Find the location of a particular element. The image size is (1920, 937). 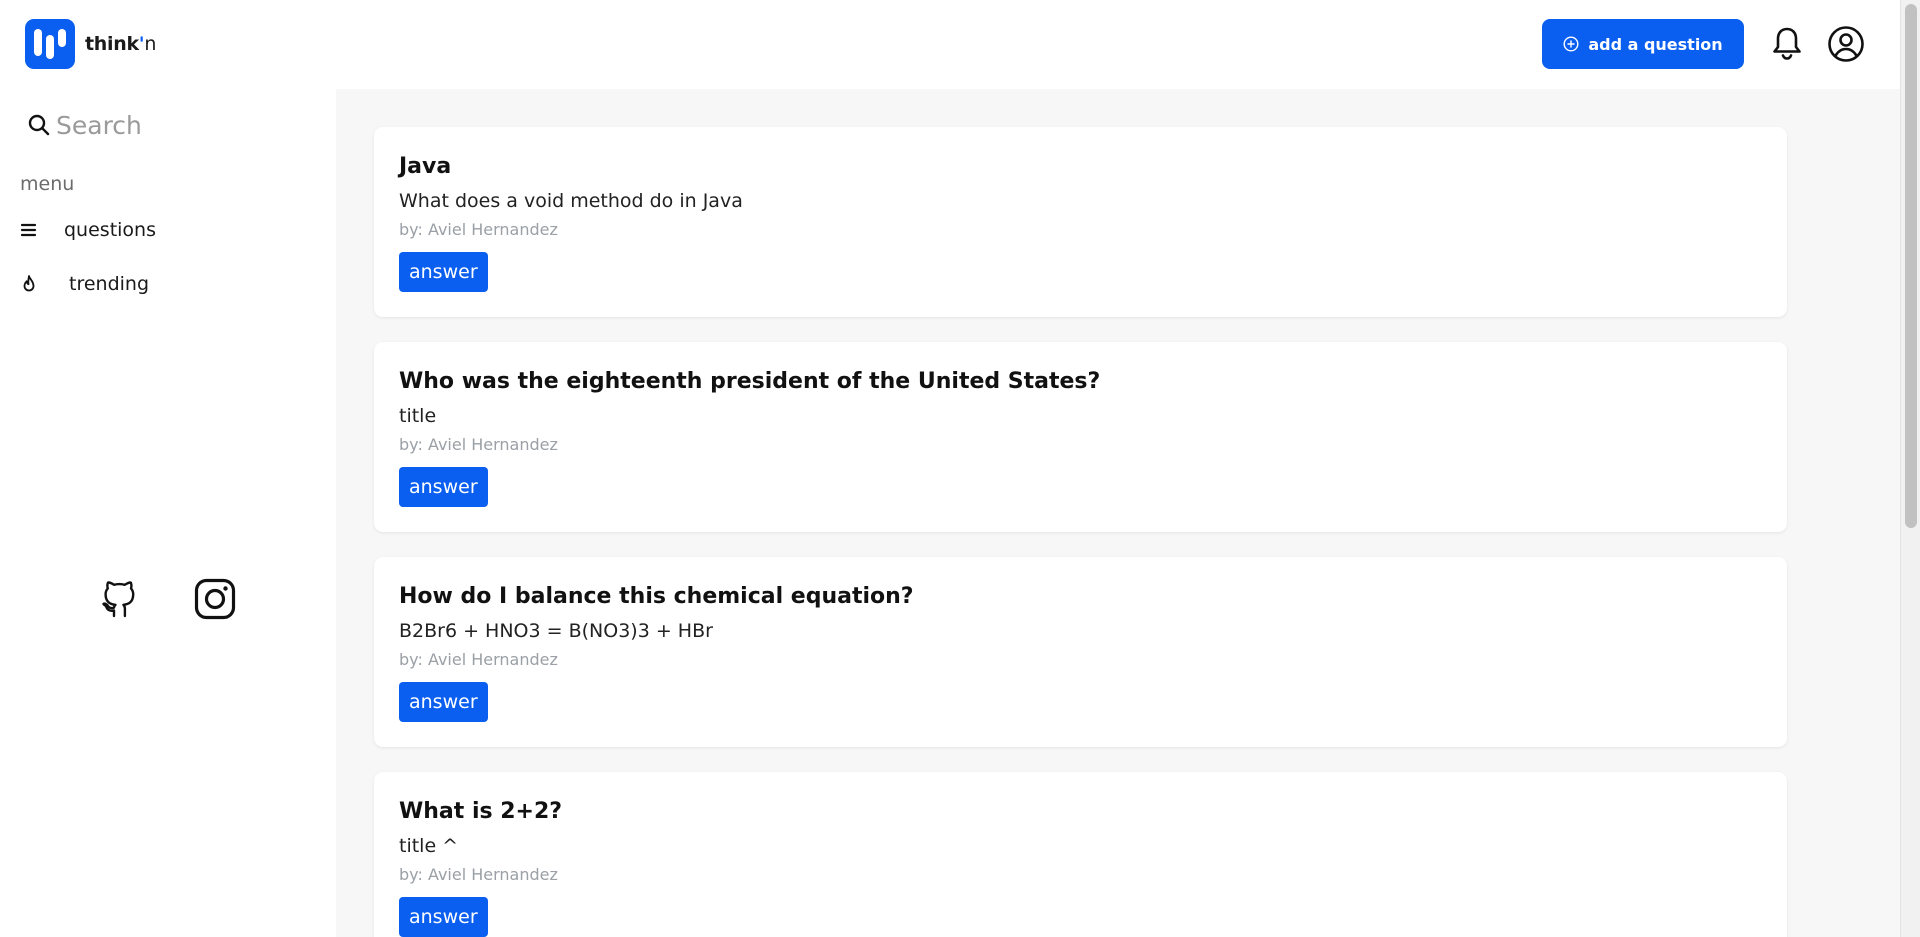

flame-icon is located at coordinates (29, 283).